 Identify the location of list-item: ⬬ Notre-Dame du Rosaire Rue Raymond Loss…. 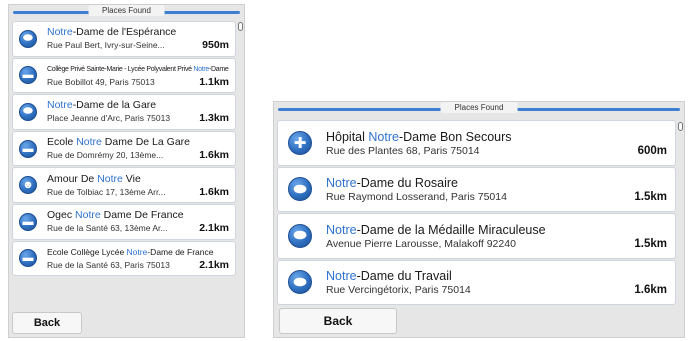
(476, 189).